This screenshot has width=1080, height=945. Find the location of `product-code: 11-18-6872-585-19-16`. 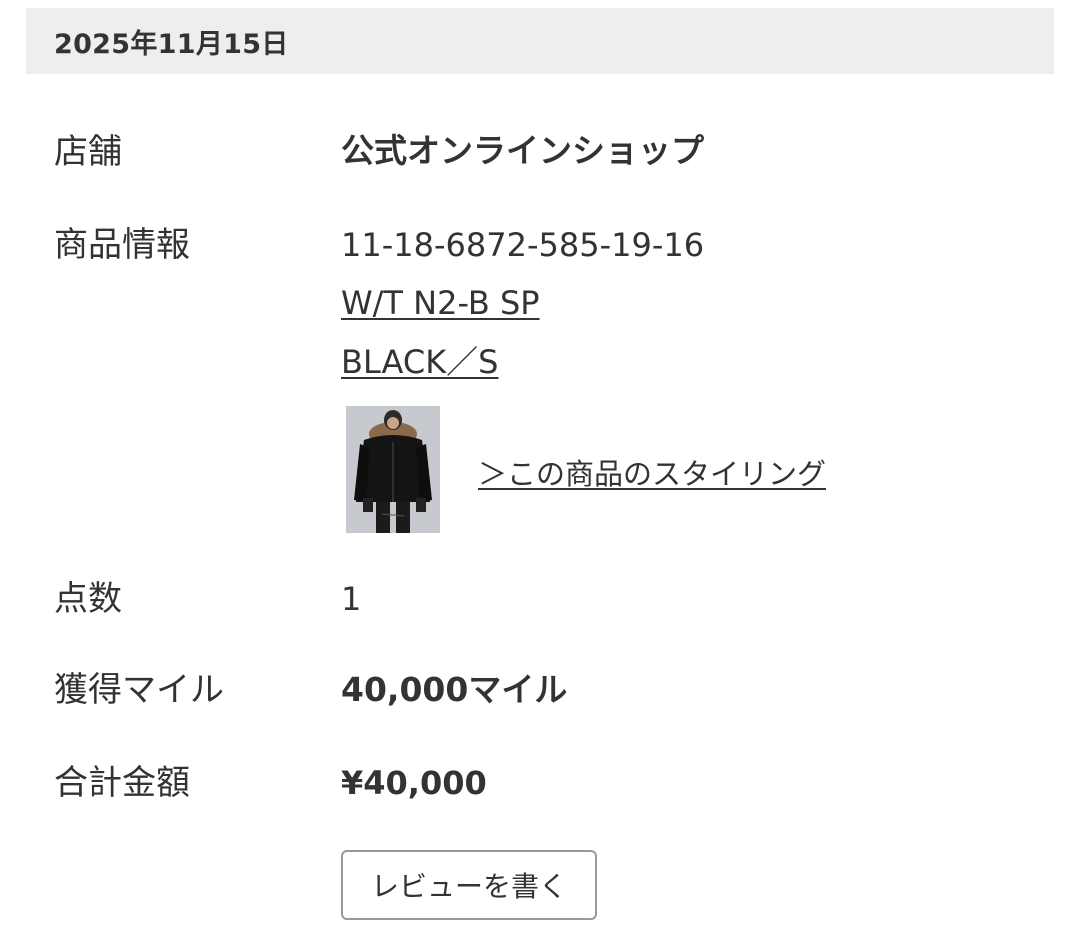

product-code: 11-18-6872-585-19-16 is located at coordinates (523, 245).